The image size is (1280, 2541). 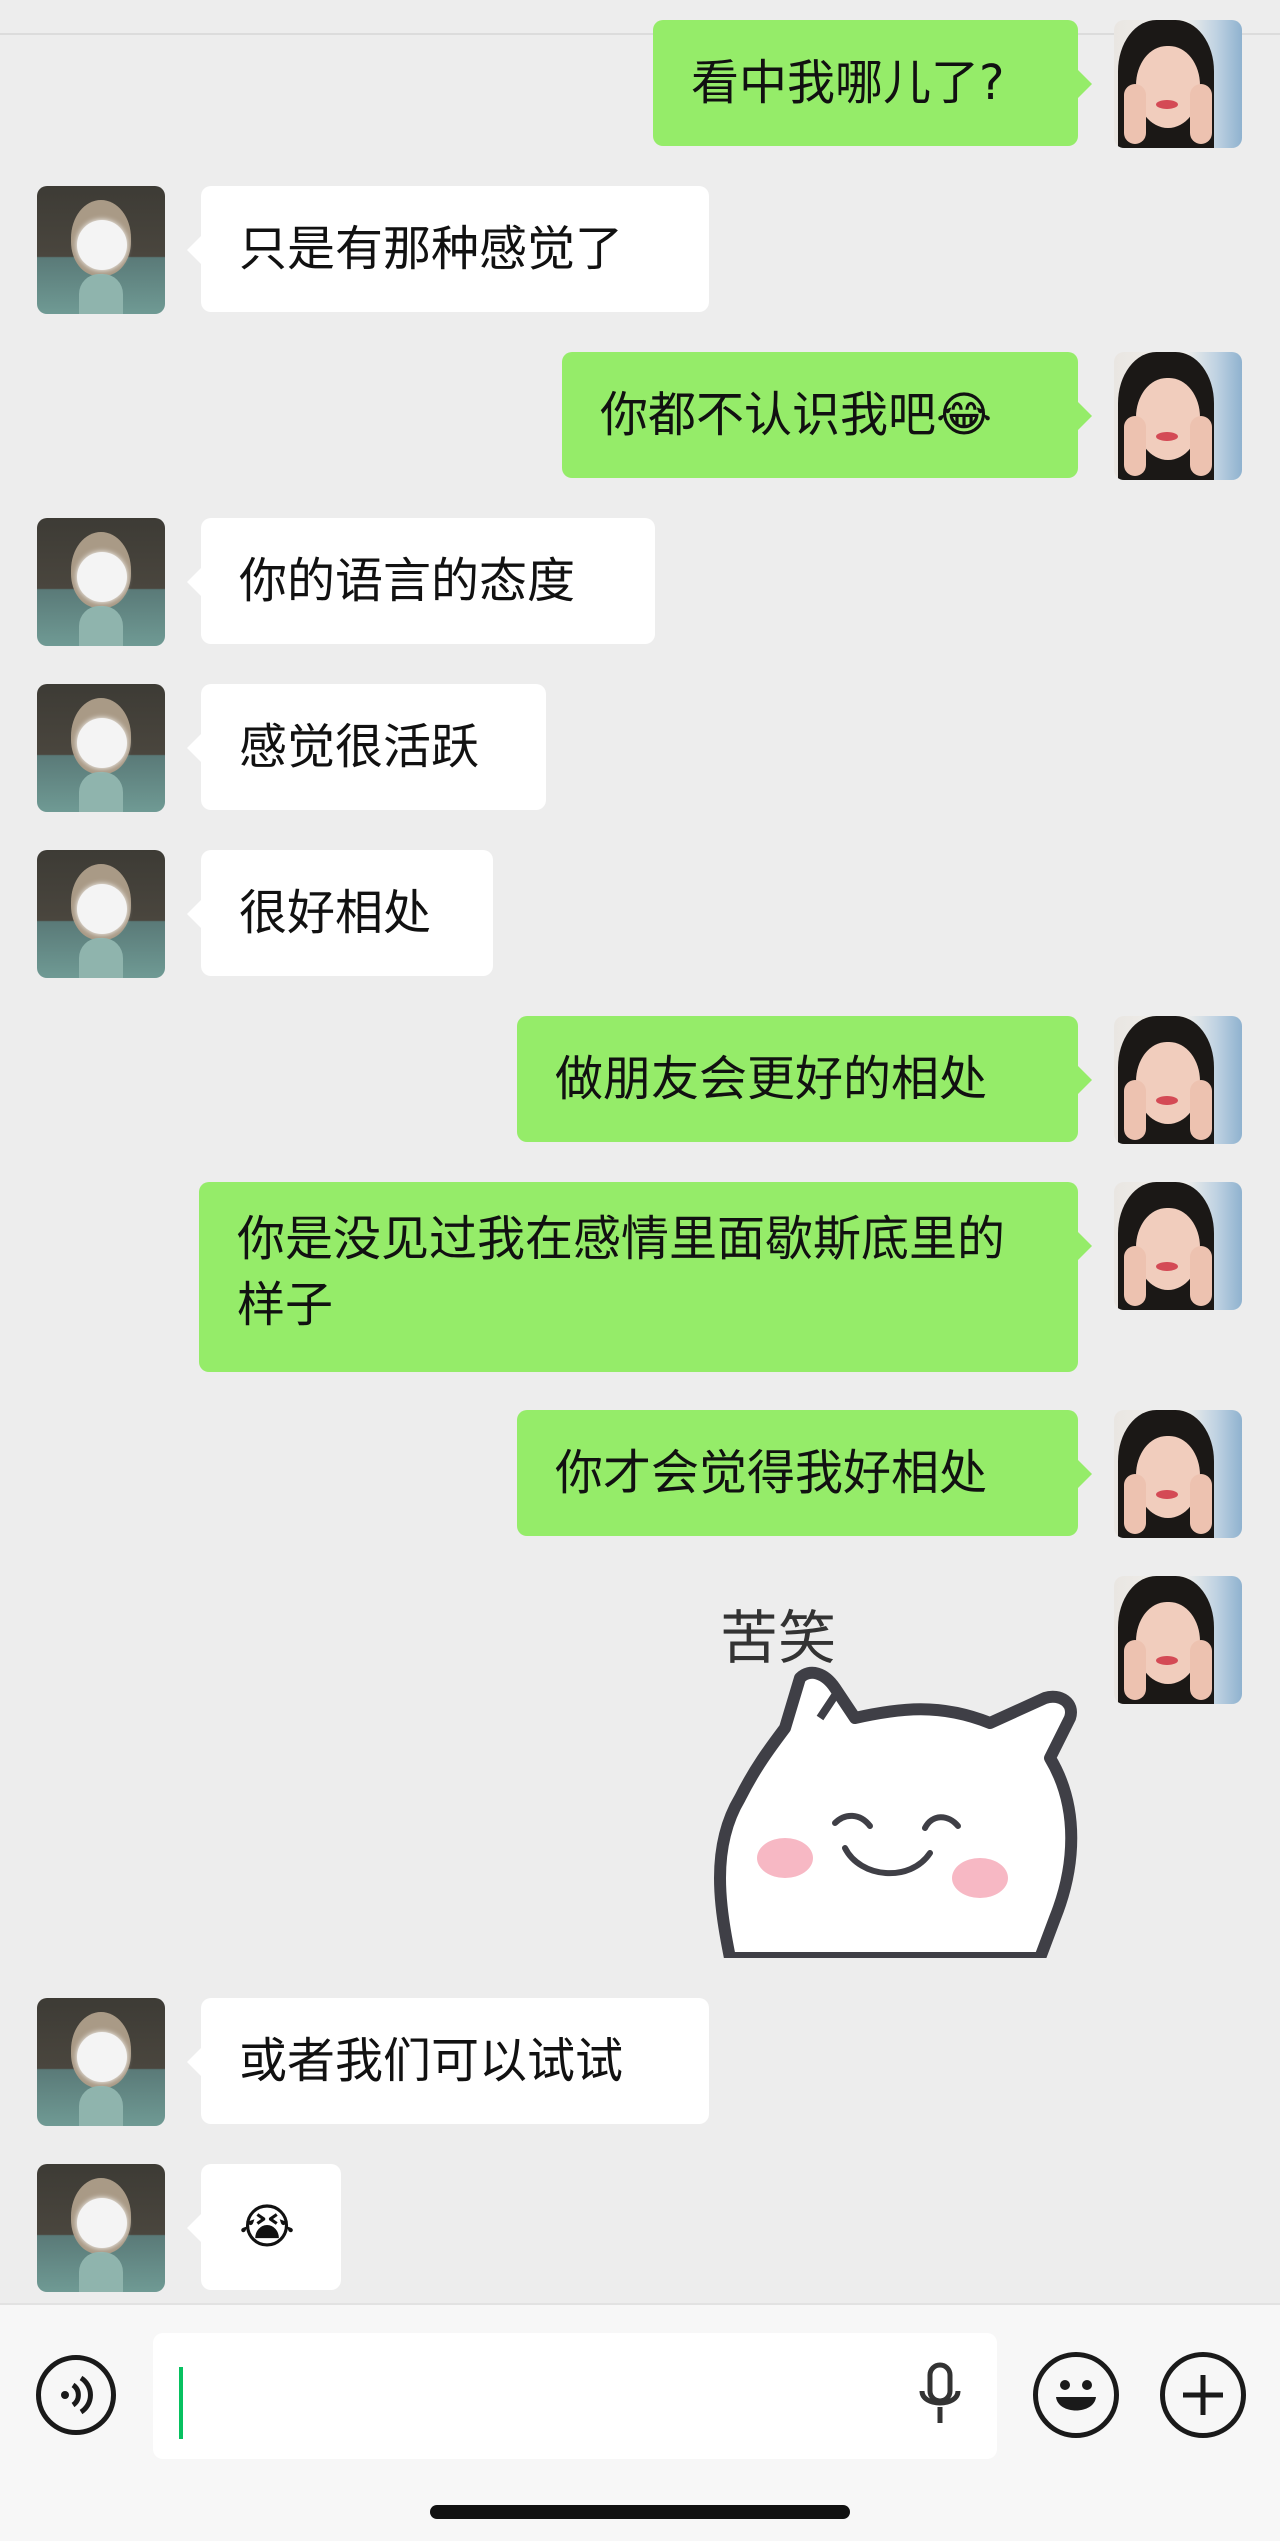 What do you see at coordinates (575, 2396) in the screenshot?
I see `message-input` at bounding box center [575, 2396].